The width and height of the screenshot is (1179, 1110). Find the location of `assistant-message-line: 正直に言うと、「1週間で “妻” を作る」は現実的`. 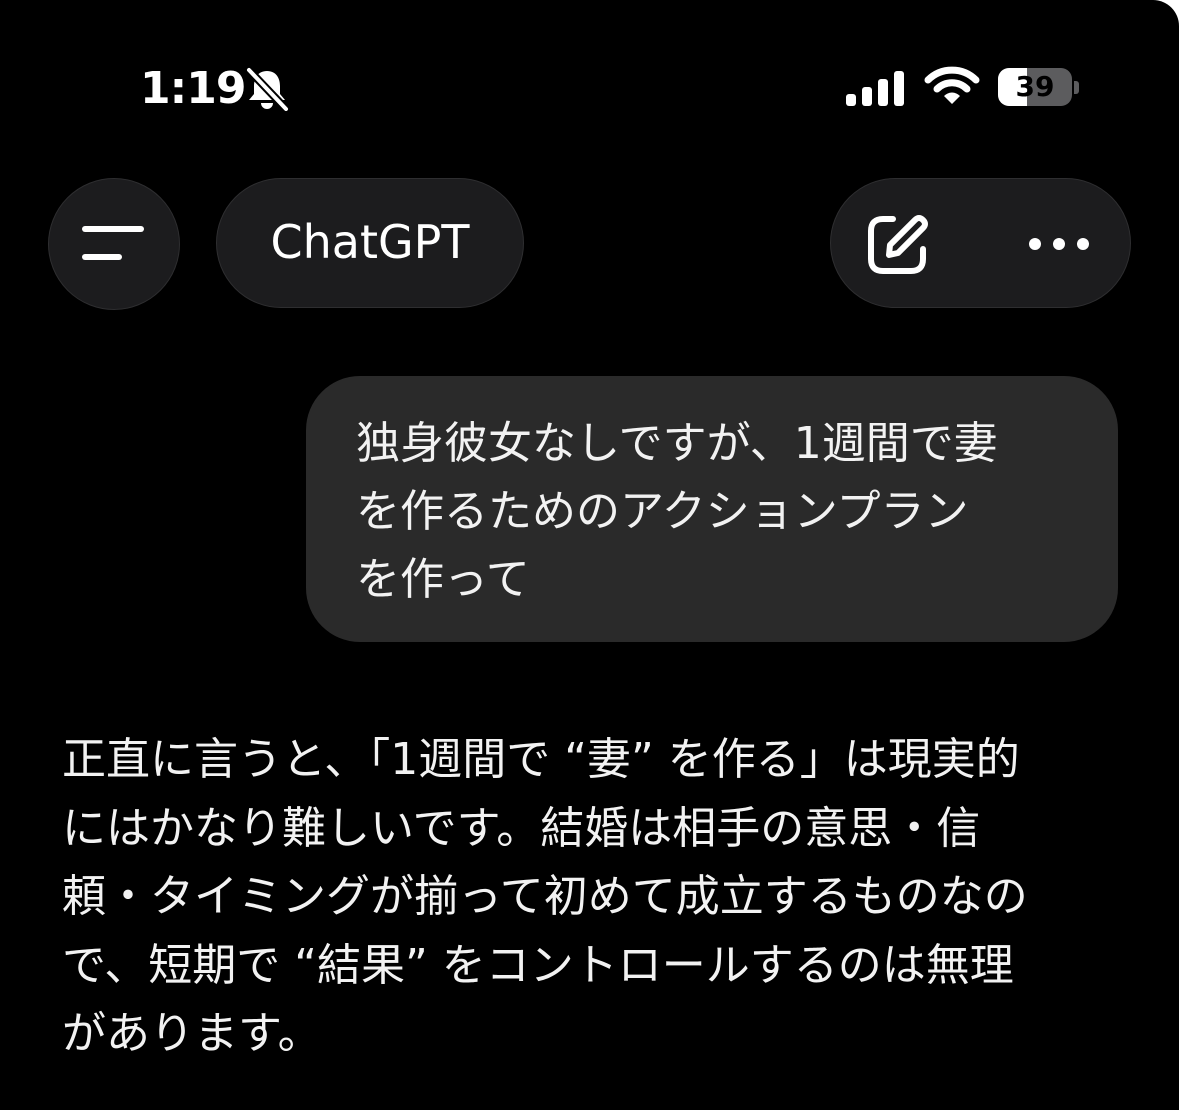

assistant-message-line: 正直に言うと、「1週間で “妻” を作る」は現実的 is located at coordinates (541, 759).